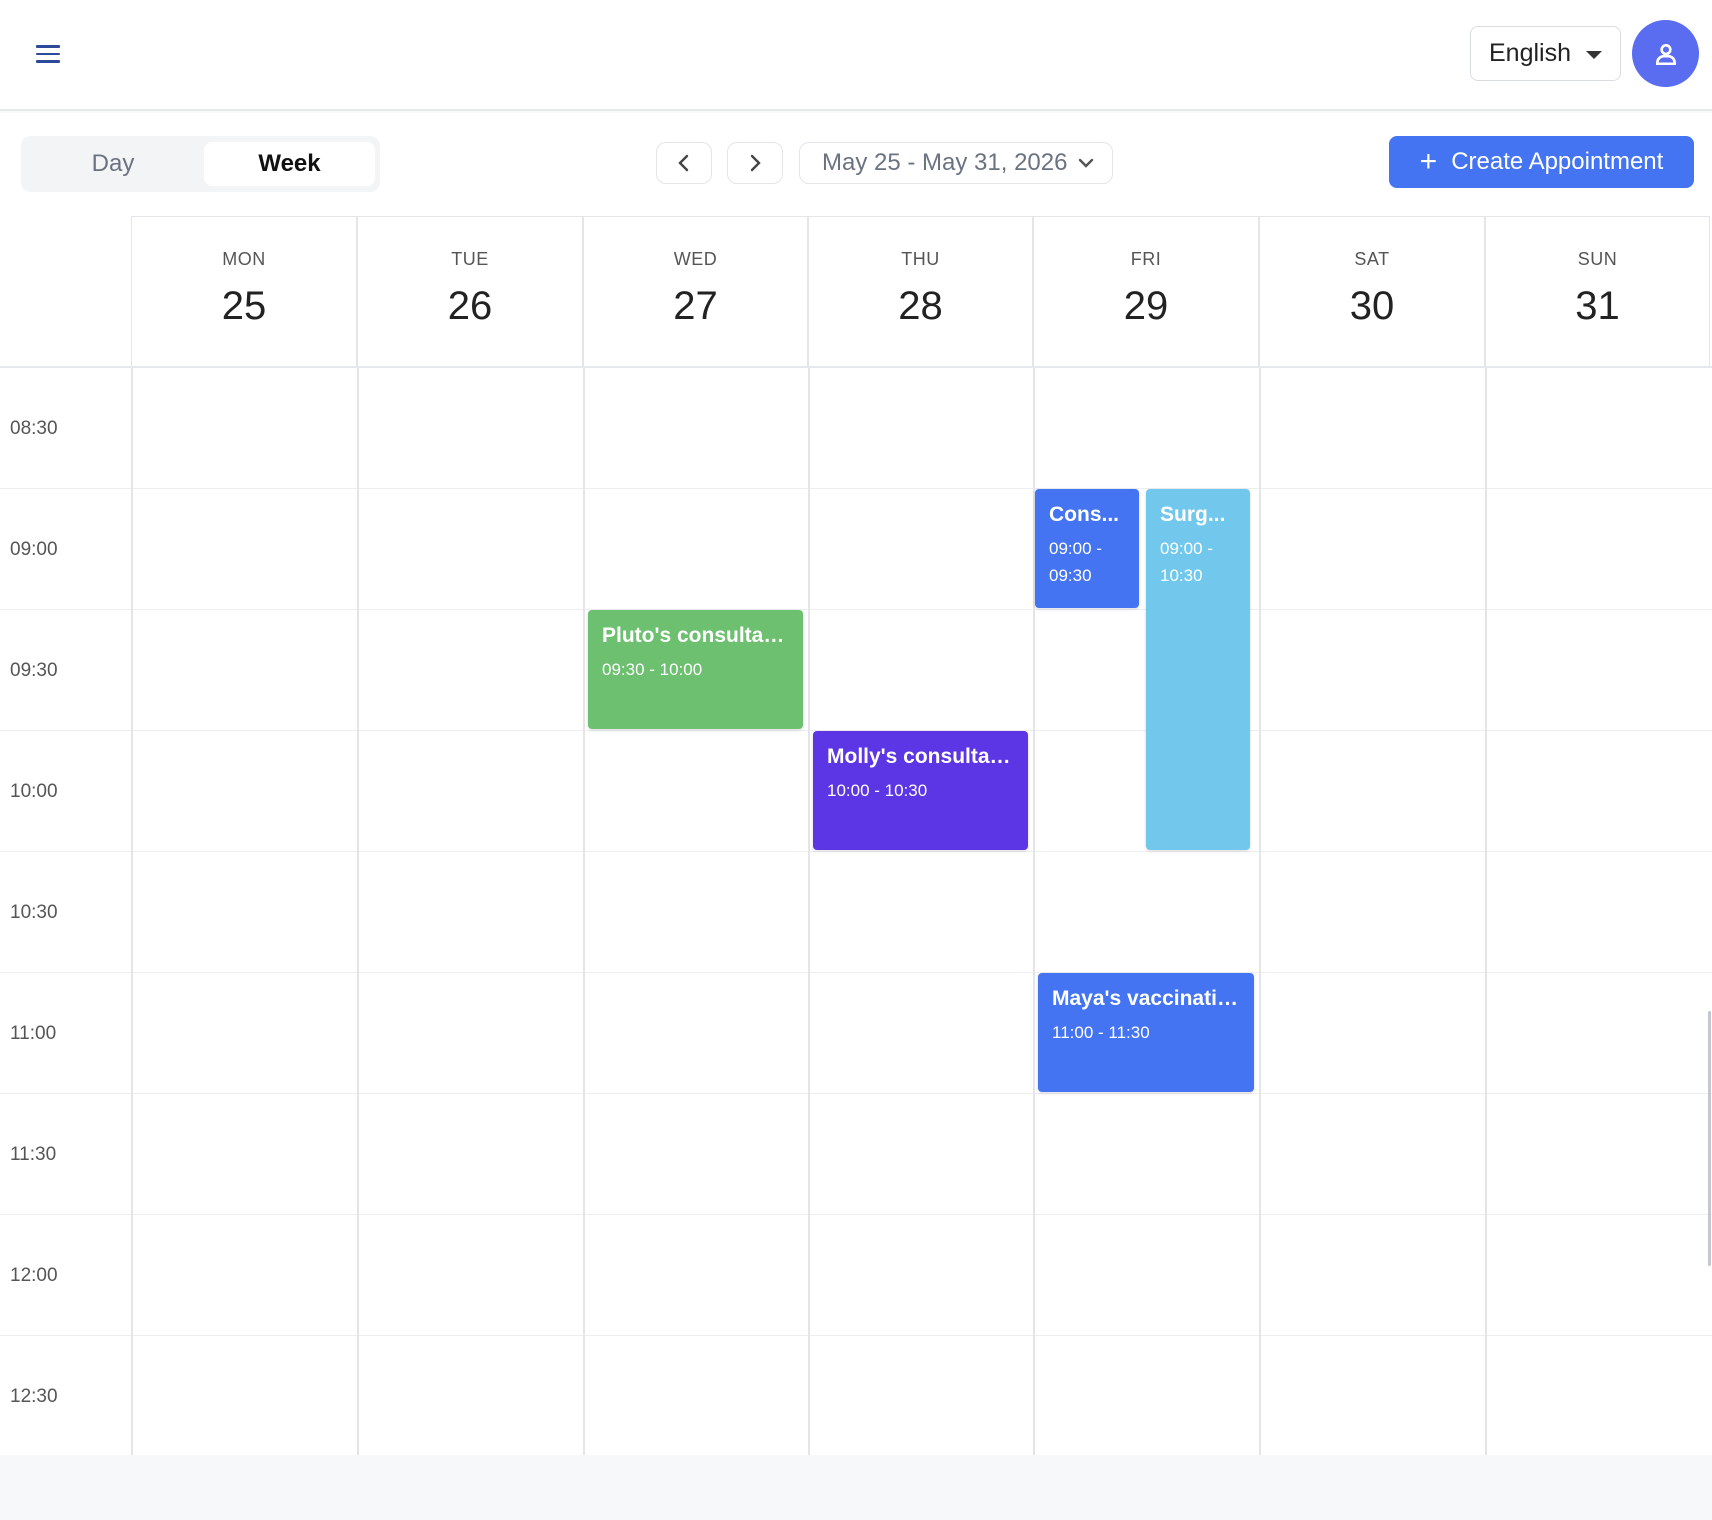 The image size is (1712, 1520). I want to click on view-switcher: Day Week, so click(200, 164).